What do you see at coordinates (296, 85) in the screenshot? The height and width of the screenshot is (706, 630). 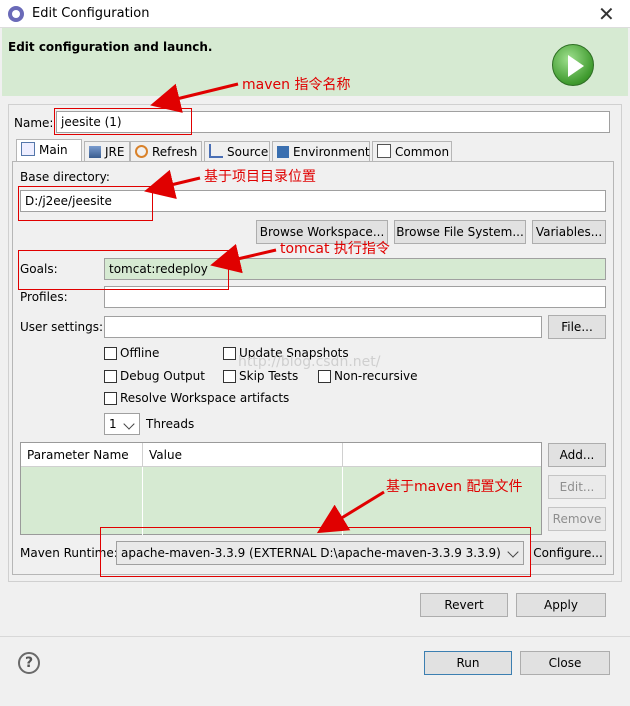 I see `annotation-name: maven 指令名称` at bounding box center [296, 85].